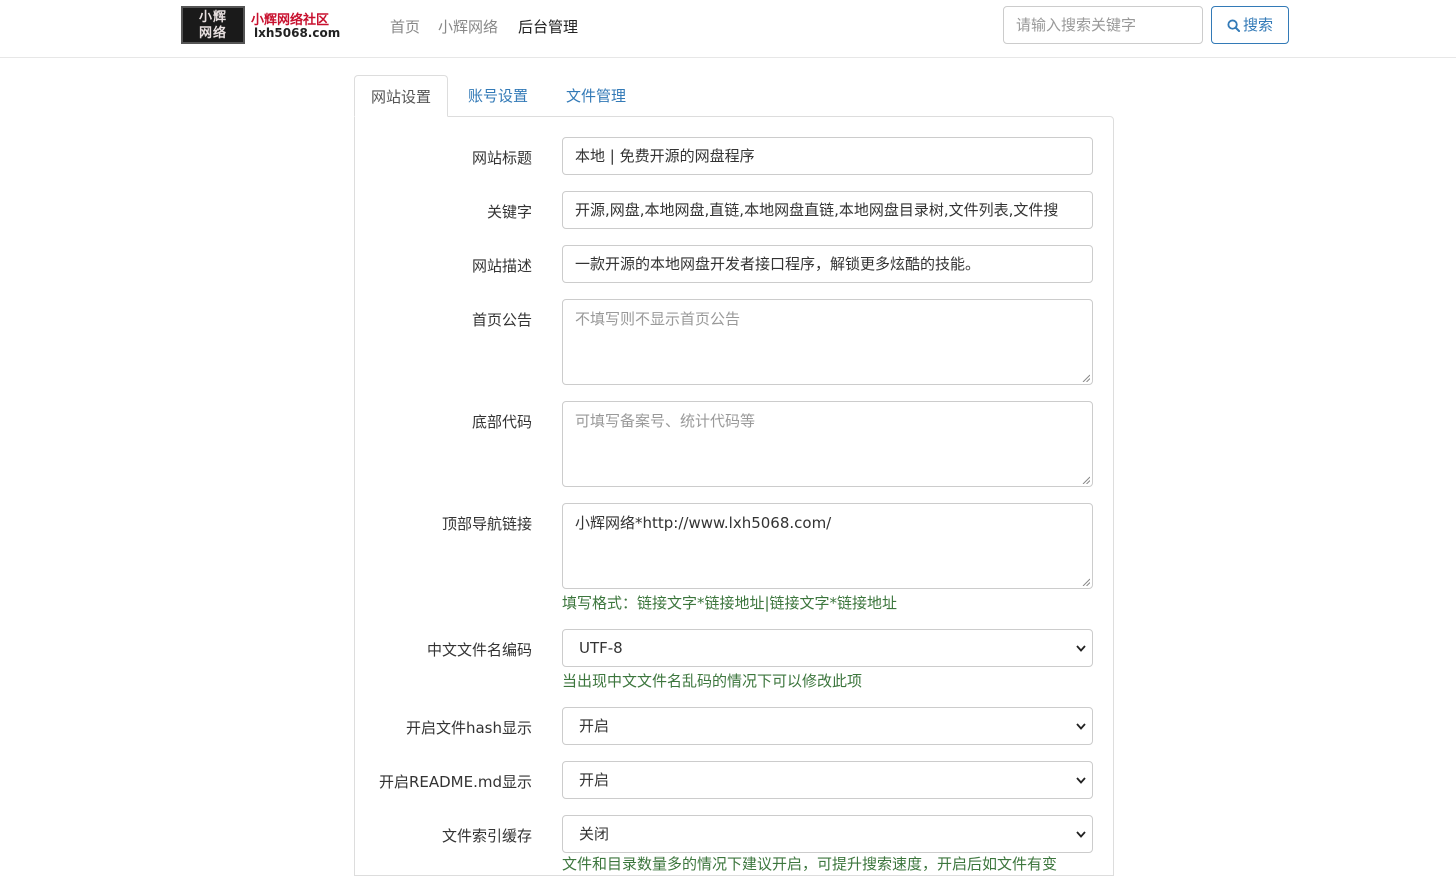 This screenshot has width=1456, height=876. What do you see at coordinates (827, 648) in the screenshot?
I see `filename-encoding-select: UTF-8` at bounding box center [827, 648].